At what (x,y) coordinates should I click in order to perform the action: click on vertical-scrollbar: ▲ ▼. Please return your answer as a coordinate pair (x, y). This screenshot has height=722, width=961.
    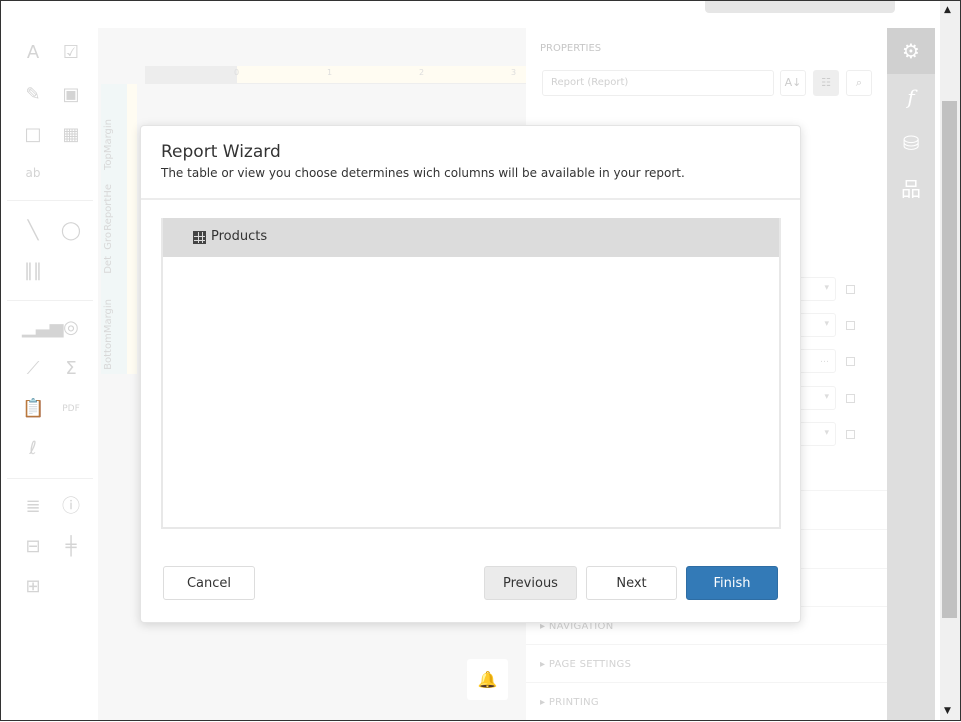
    Looking at the image, I should click on (950, 360).